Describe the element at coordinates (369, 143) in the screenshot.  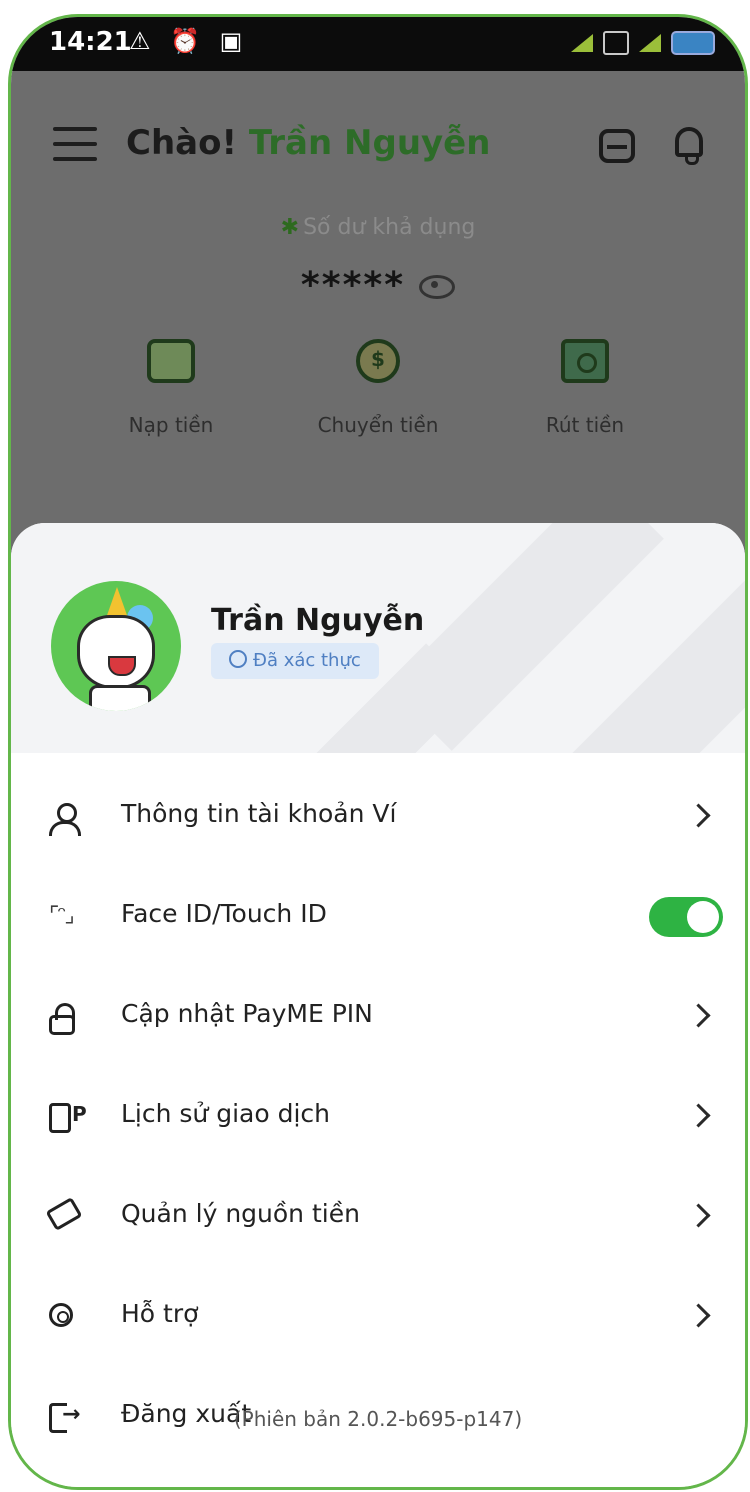
I see `greeting-user-name: Trần Nguyễn` at that location.